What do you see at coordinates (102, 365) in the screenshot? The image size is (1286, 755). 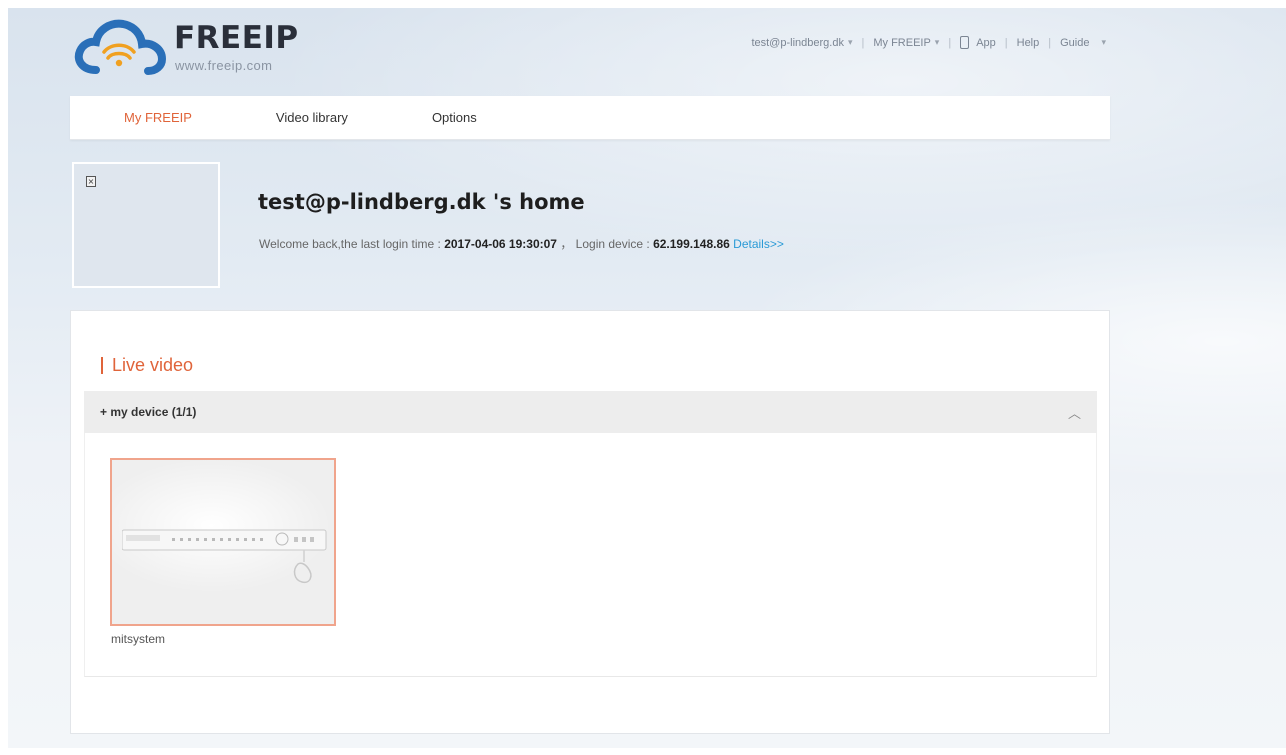 I see `section-marker` at bounding box center [102, 365].